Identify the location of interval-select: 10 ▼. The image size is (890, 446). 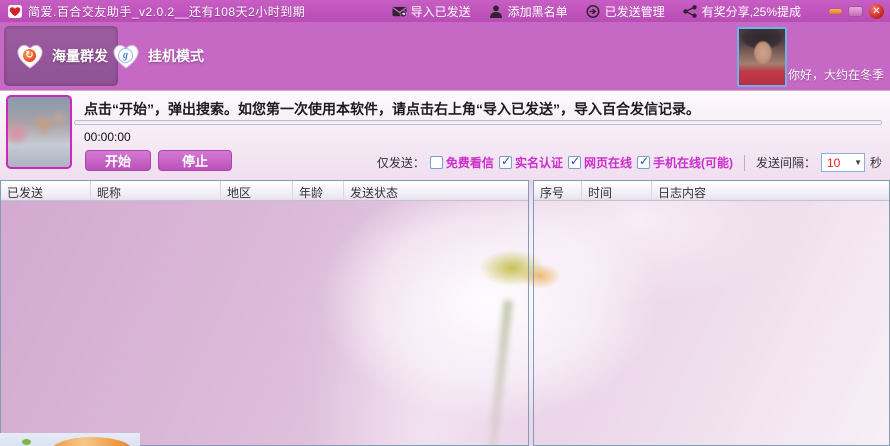
(842, 162).